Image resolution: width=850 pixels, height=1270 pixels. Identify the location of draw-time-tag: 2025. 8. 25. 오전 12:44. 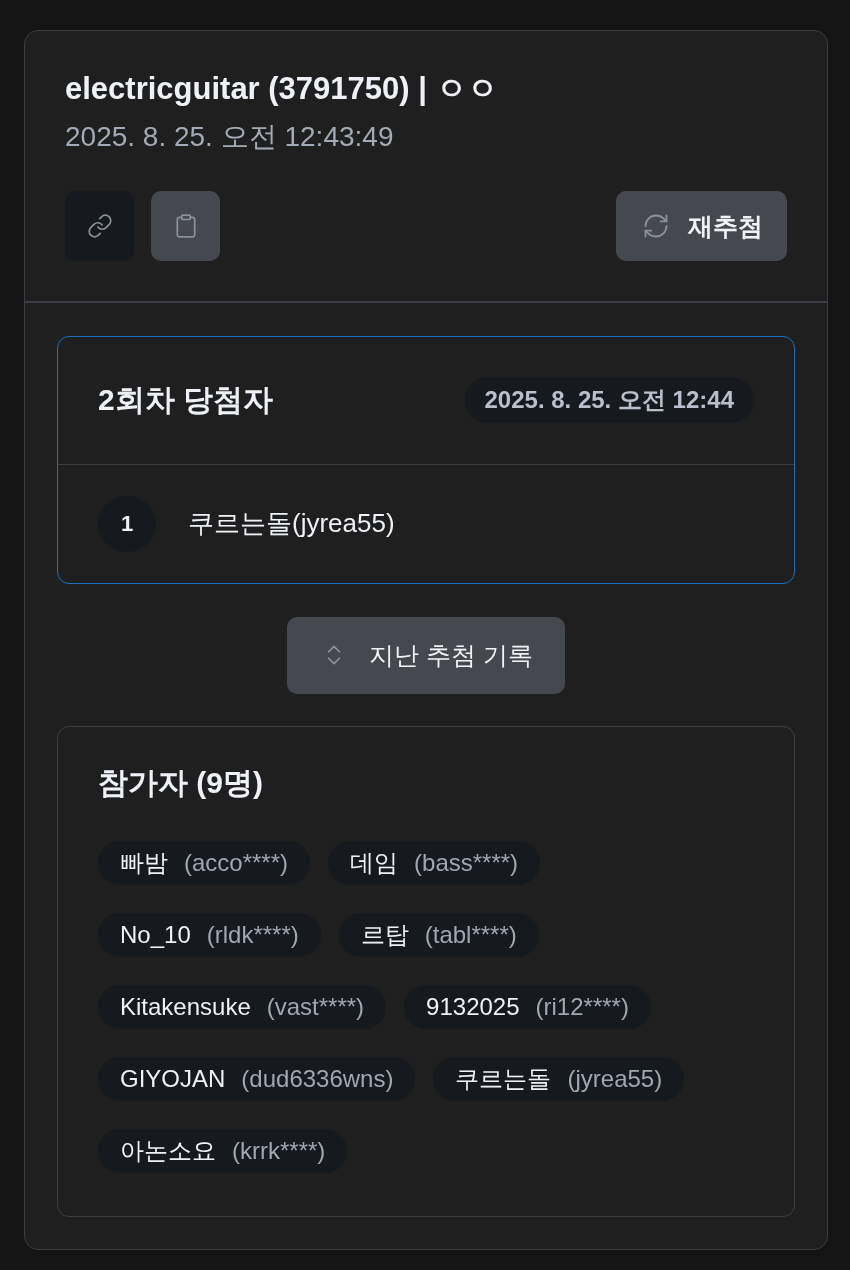
(609, 400).